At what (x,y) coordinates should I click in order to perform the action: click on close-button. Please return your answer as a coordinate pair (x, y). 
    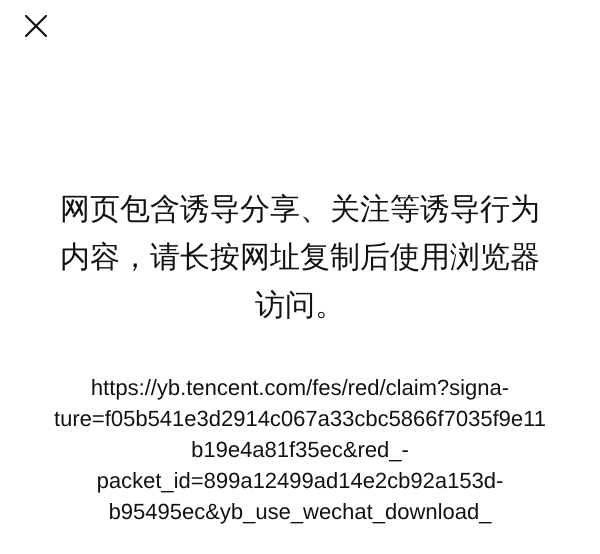
    Looking at the image, I should click on (36, 26).